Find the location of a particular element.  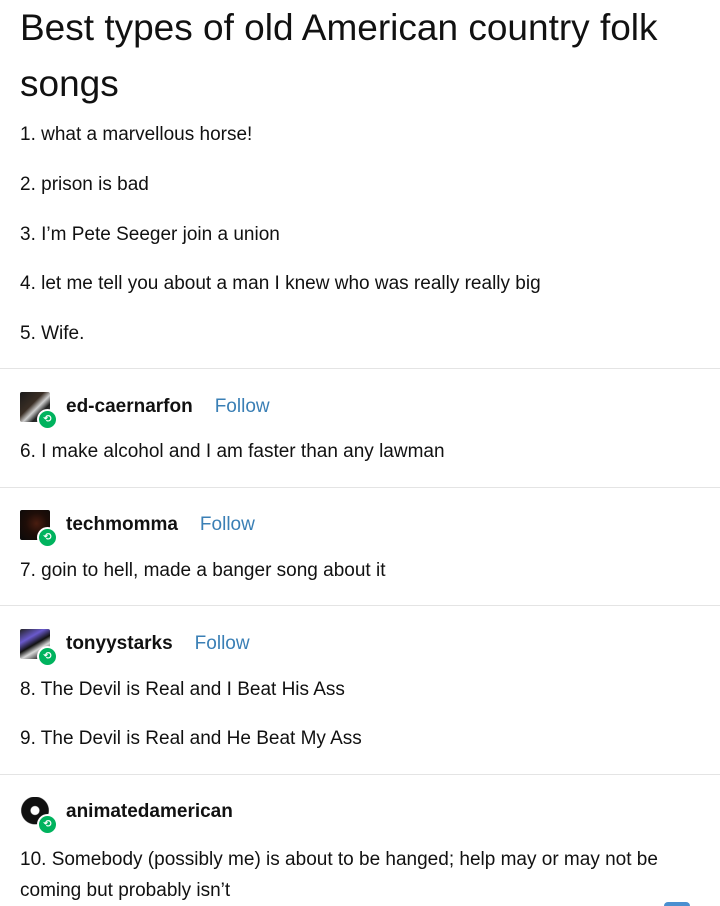

reblog-header: ⟲ techmomma Follow is located at coordinates (137, 527).